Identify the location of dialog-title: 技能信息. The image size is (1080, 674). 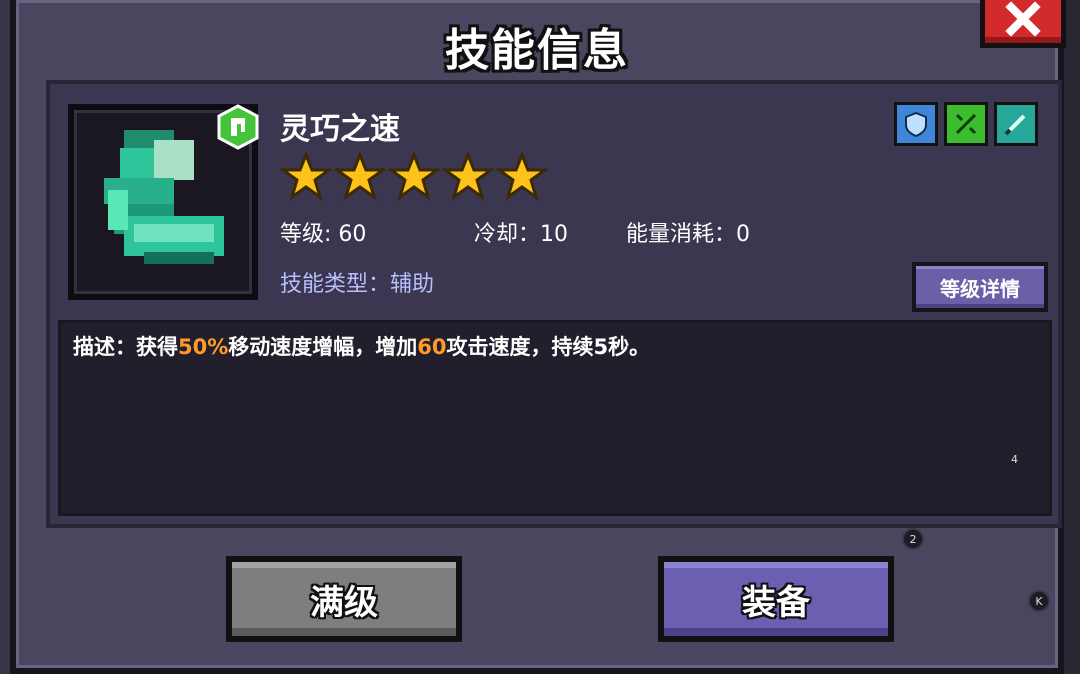
(537, 50).